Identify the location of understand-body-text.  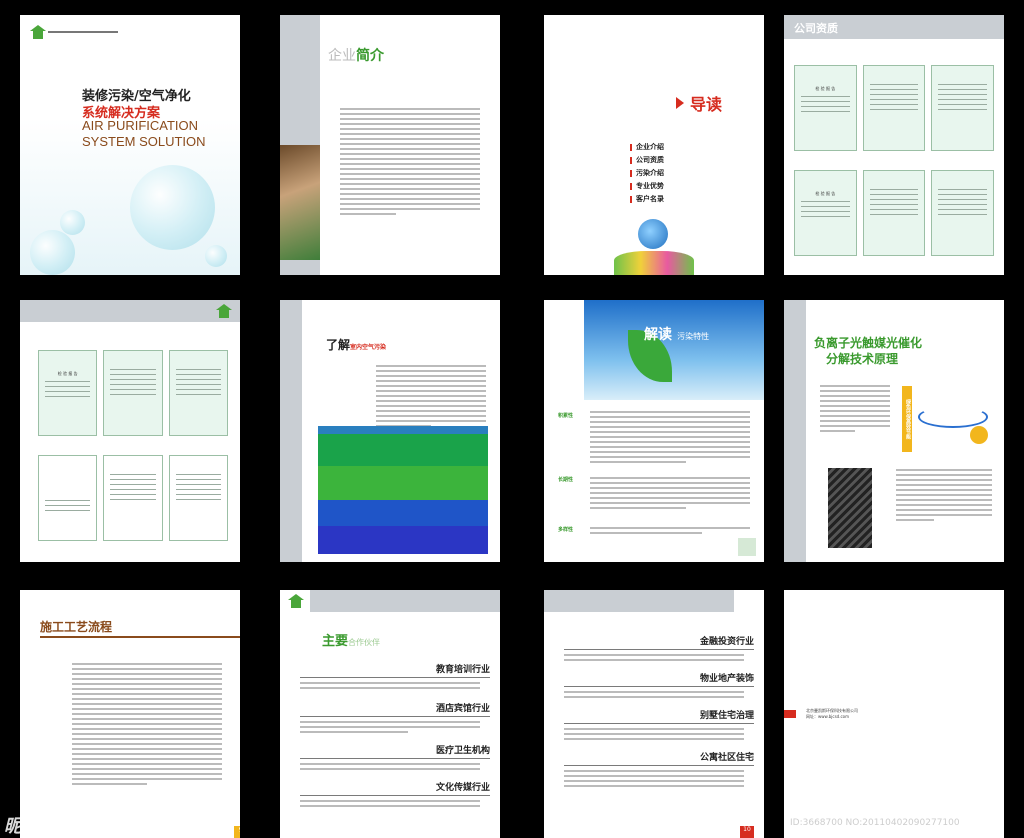
(431, 396).